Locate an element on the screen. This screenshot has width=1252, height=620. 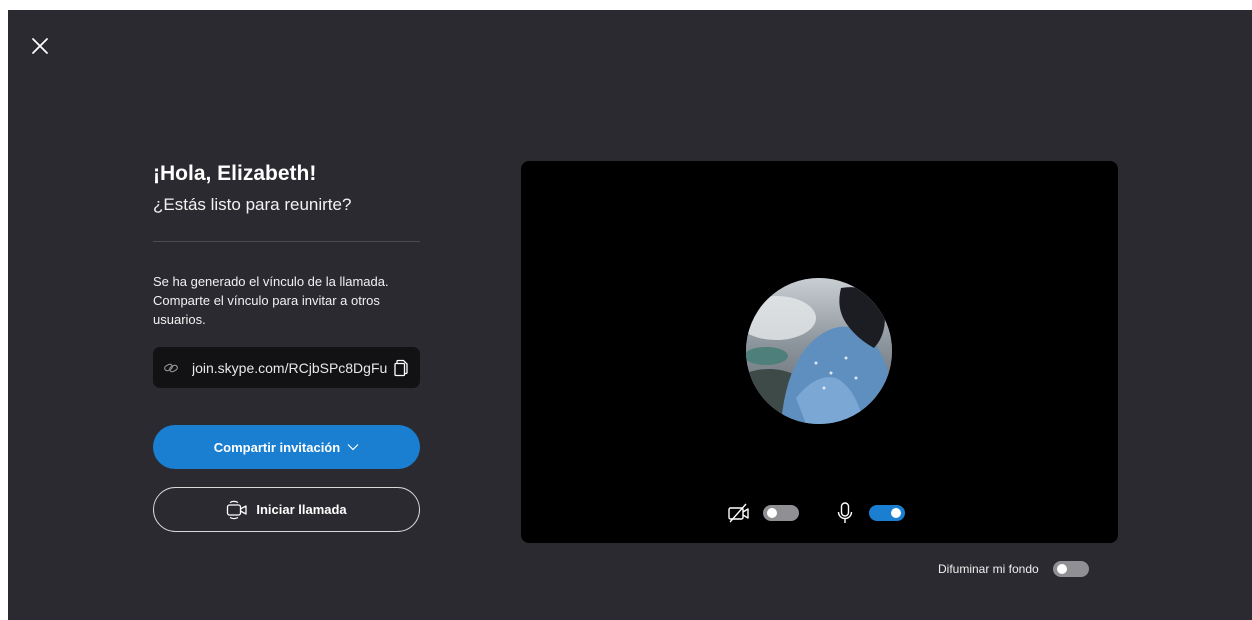
blur-background-toggle is located at coordinates (1070, 569).